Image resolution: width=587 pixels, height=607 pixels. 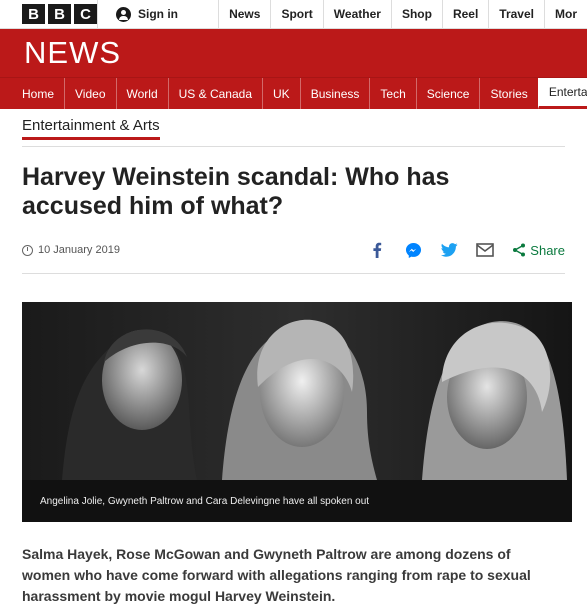 What do you see at coordinates (356, 14) in the screenshot?
I see `global-nav-weather: Weather` at bounding box center [356, 14].